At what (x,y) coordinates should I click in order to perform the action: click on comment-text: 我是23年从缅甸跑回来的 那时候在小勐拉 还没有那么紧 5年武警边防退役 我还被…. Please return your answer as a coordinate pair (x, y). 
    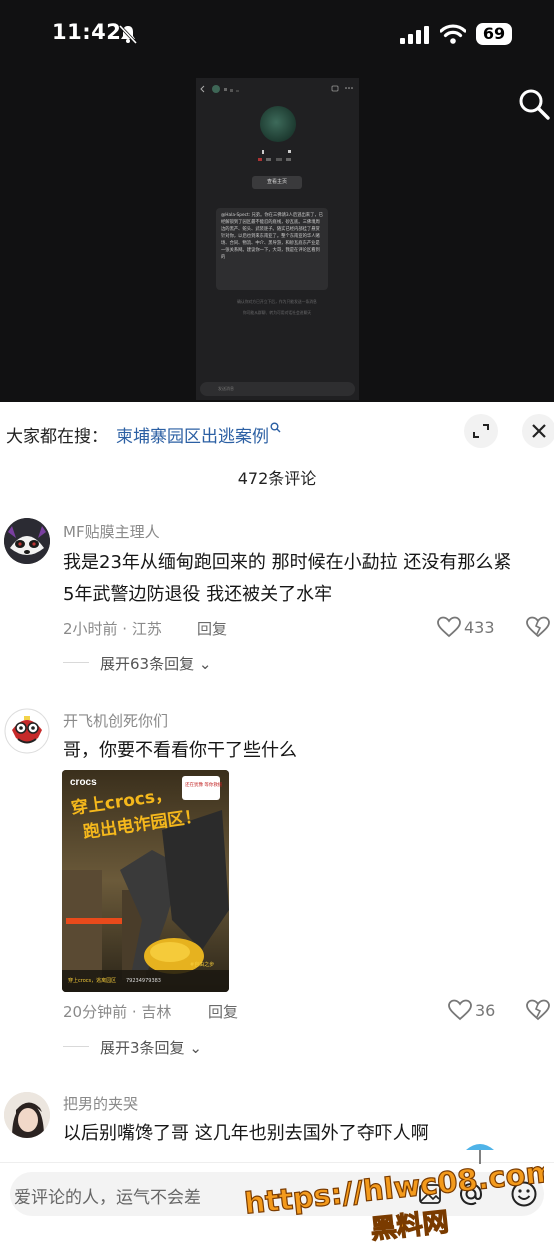
    Looking at the image, I should click on (287, 579).